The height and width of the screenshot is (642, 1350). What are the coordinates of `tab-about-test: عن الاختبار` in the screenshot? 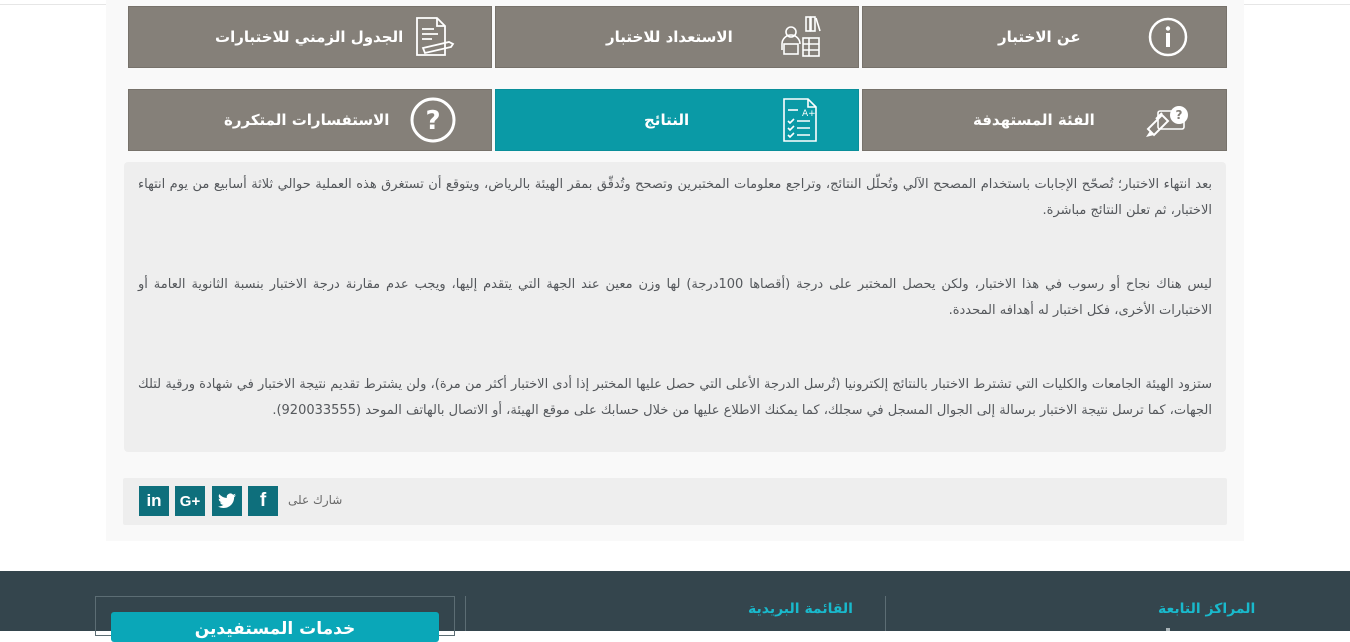 It's located at (1044, 37).